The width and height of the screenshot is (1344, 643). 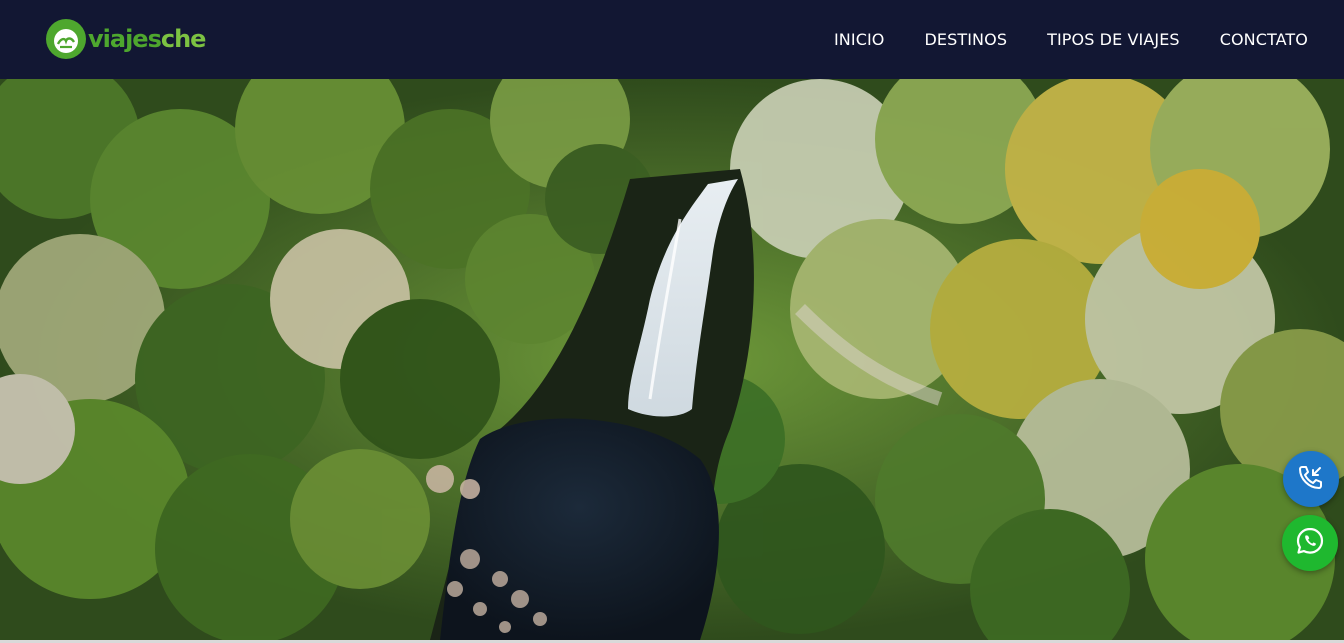 I want to click on main-nav: INICIO DESTINOS TIPOS DE VIAJES CONCTATO, so click(x=1071, y=39).